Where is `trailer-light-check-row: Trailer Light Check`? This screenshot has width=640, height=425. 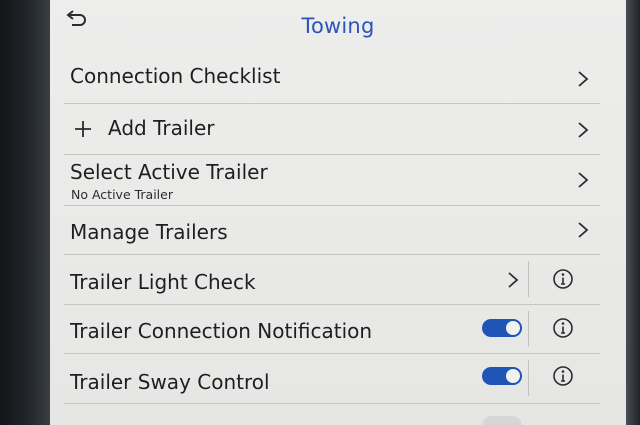
trailer-light-check-row: Trailer Light Check is located at coordinates (332, 280).